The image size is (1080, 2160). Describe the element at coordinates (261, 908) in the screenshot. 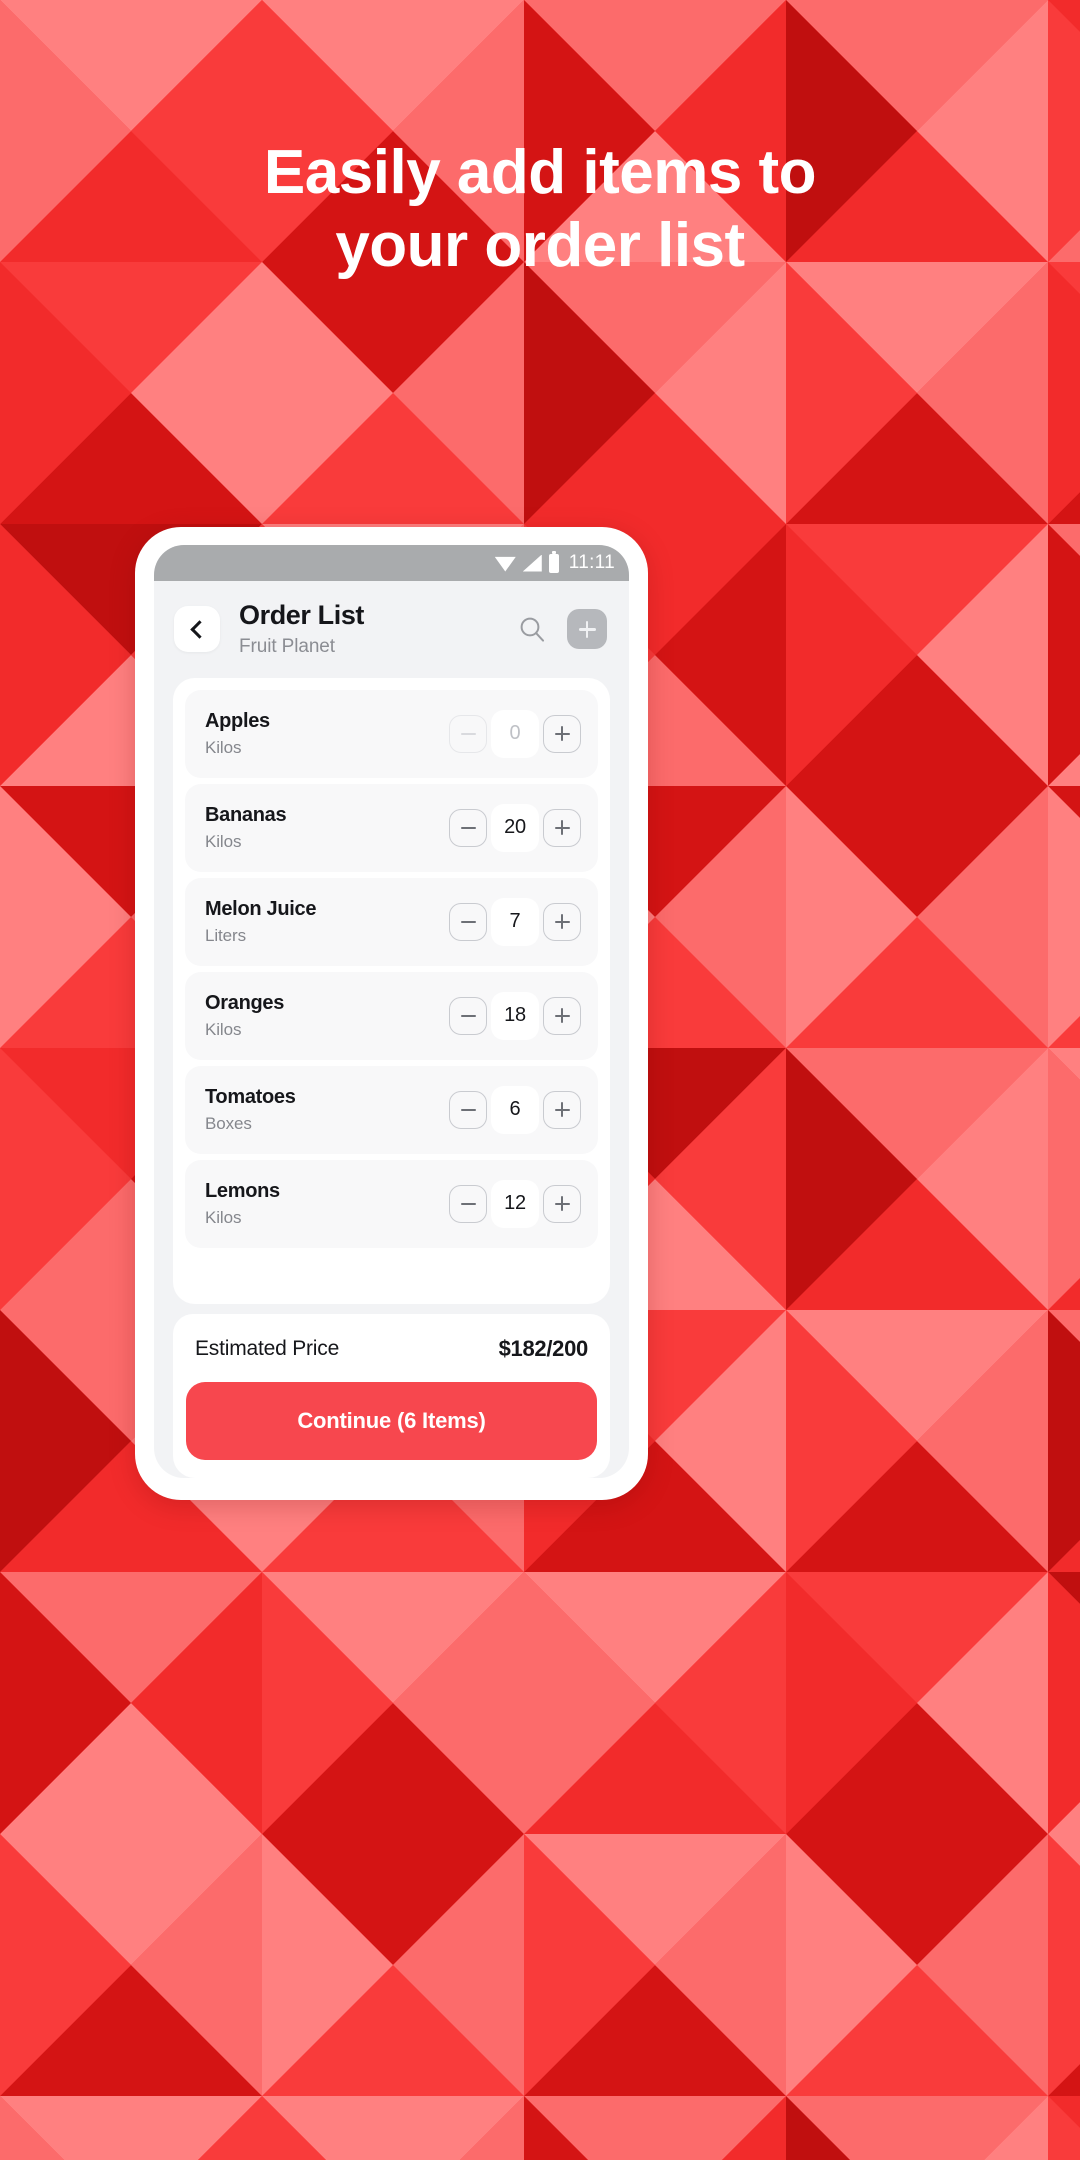

I see `item-name: Melon Juice` at that location.